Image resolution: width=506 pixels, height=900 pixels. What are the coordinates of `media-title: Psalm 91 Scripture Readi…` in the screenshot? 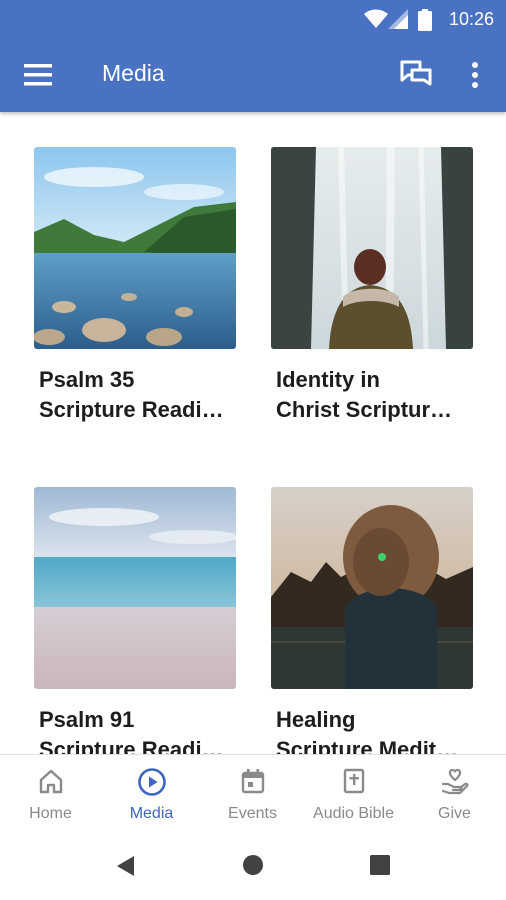 It's located at (137, 729).